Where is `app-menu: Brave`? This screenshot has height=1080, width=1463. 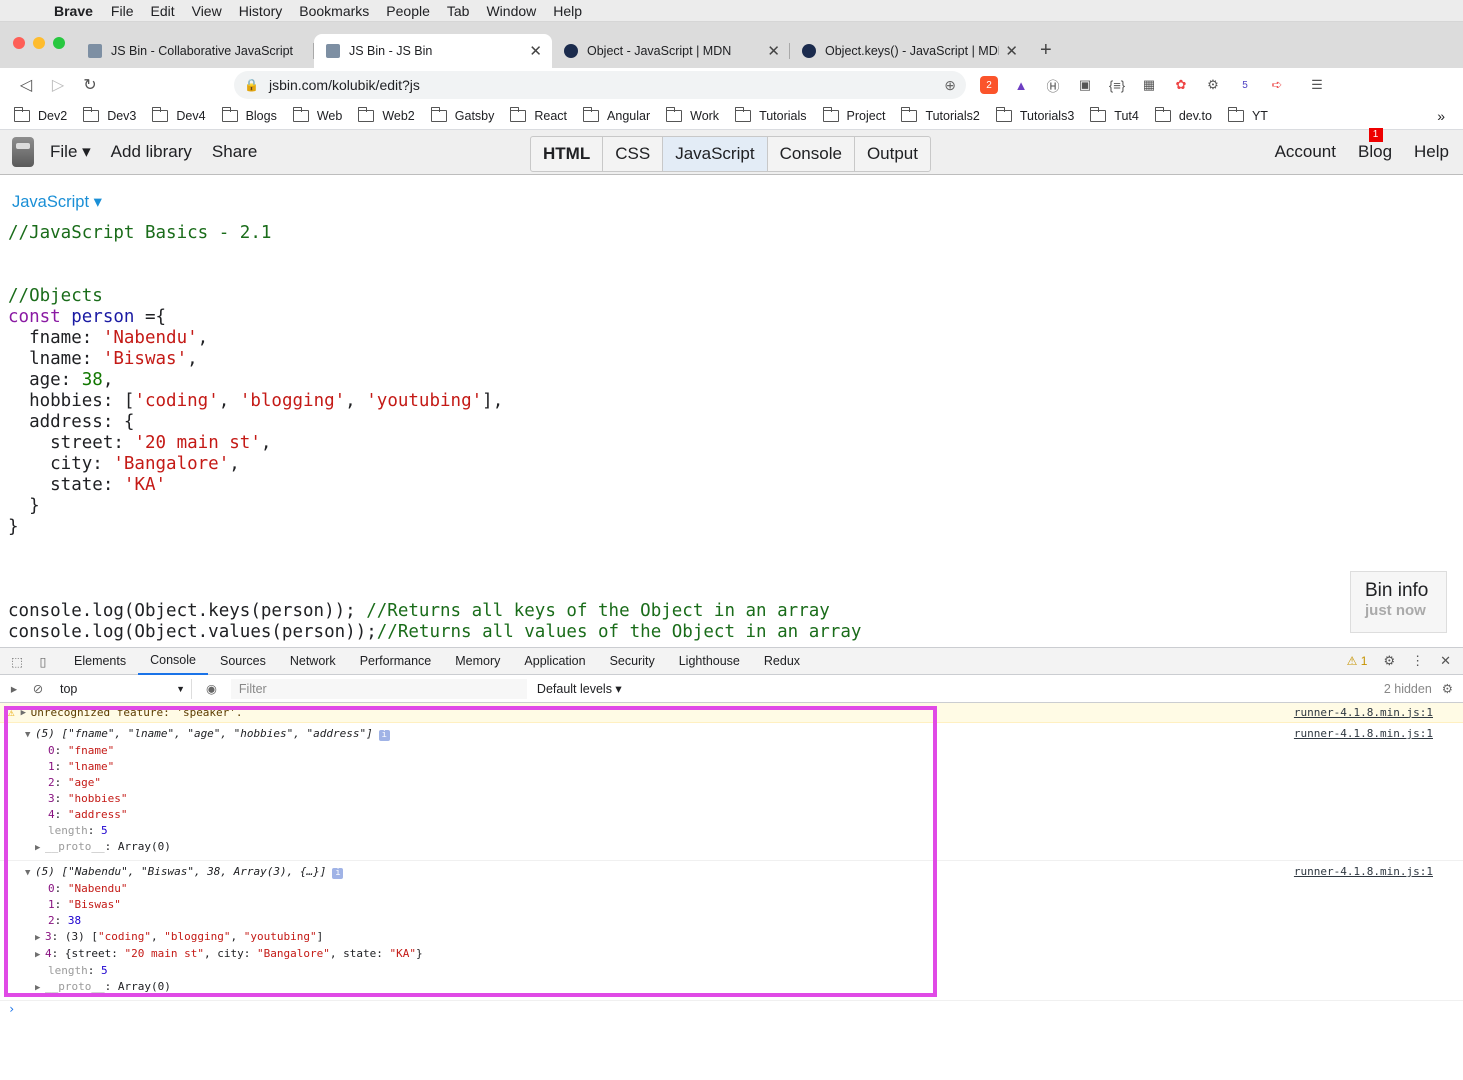 app-menu: Brave is located at coordinates (73, 11).